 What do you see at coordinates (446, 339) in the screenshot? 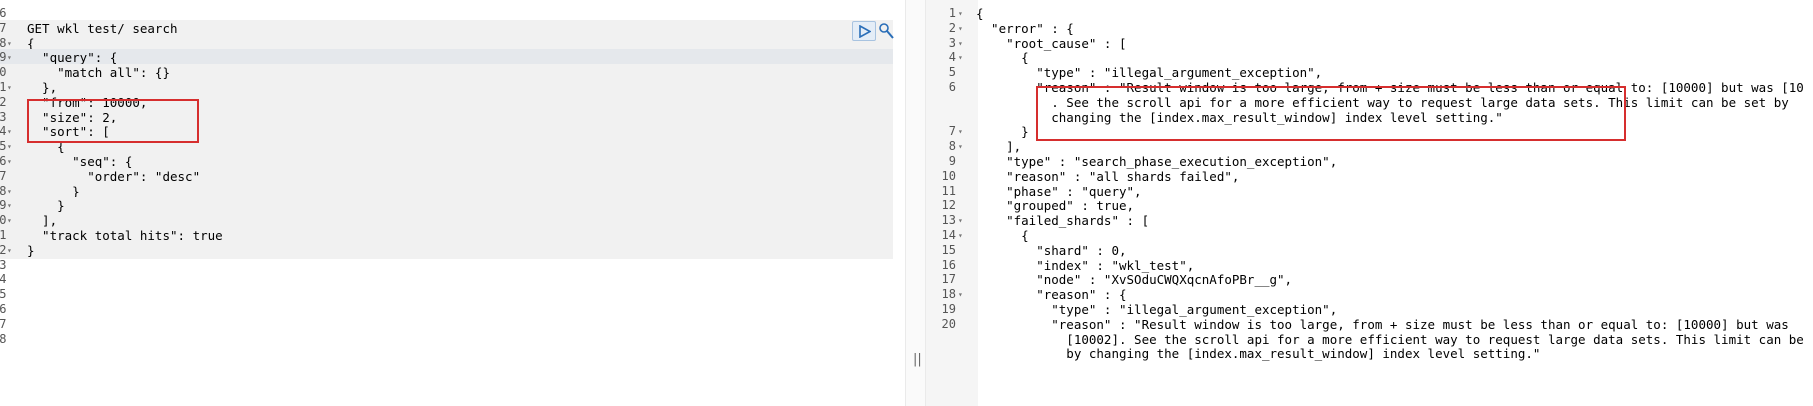
I see `request-line: 38` at bounding box center [446, 339].